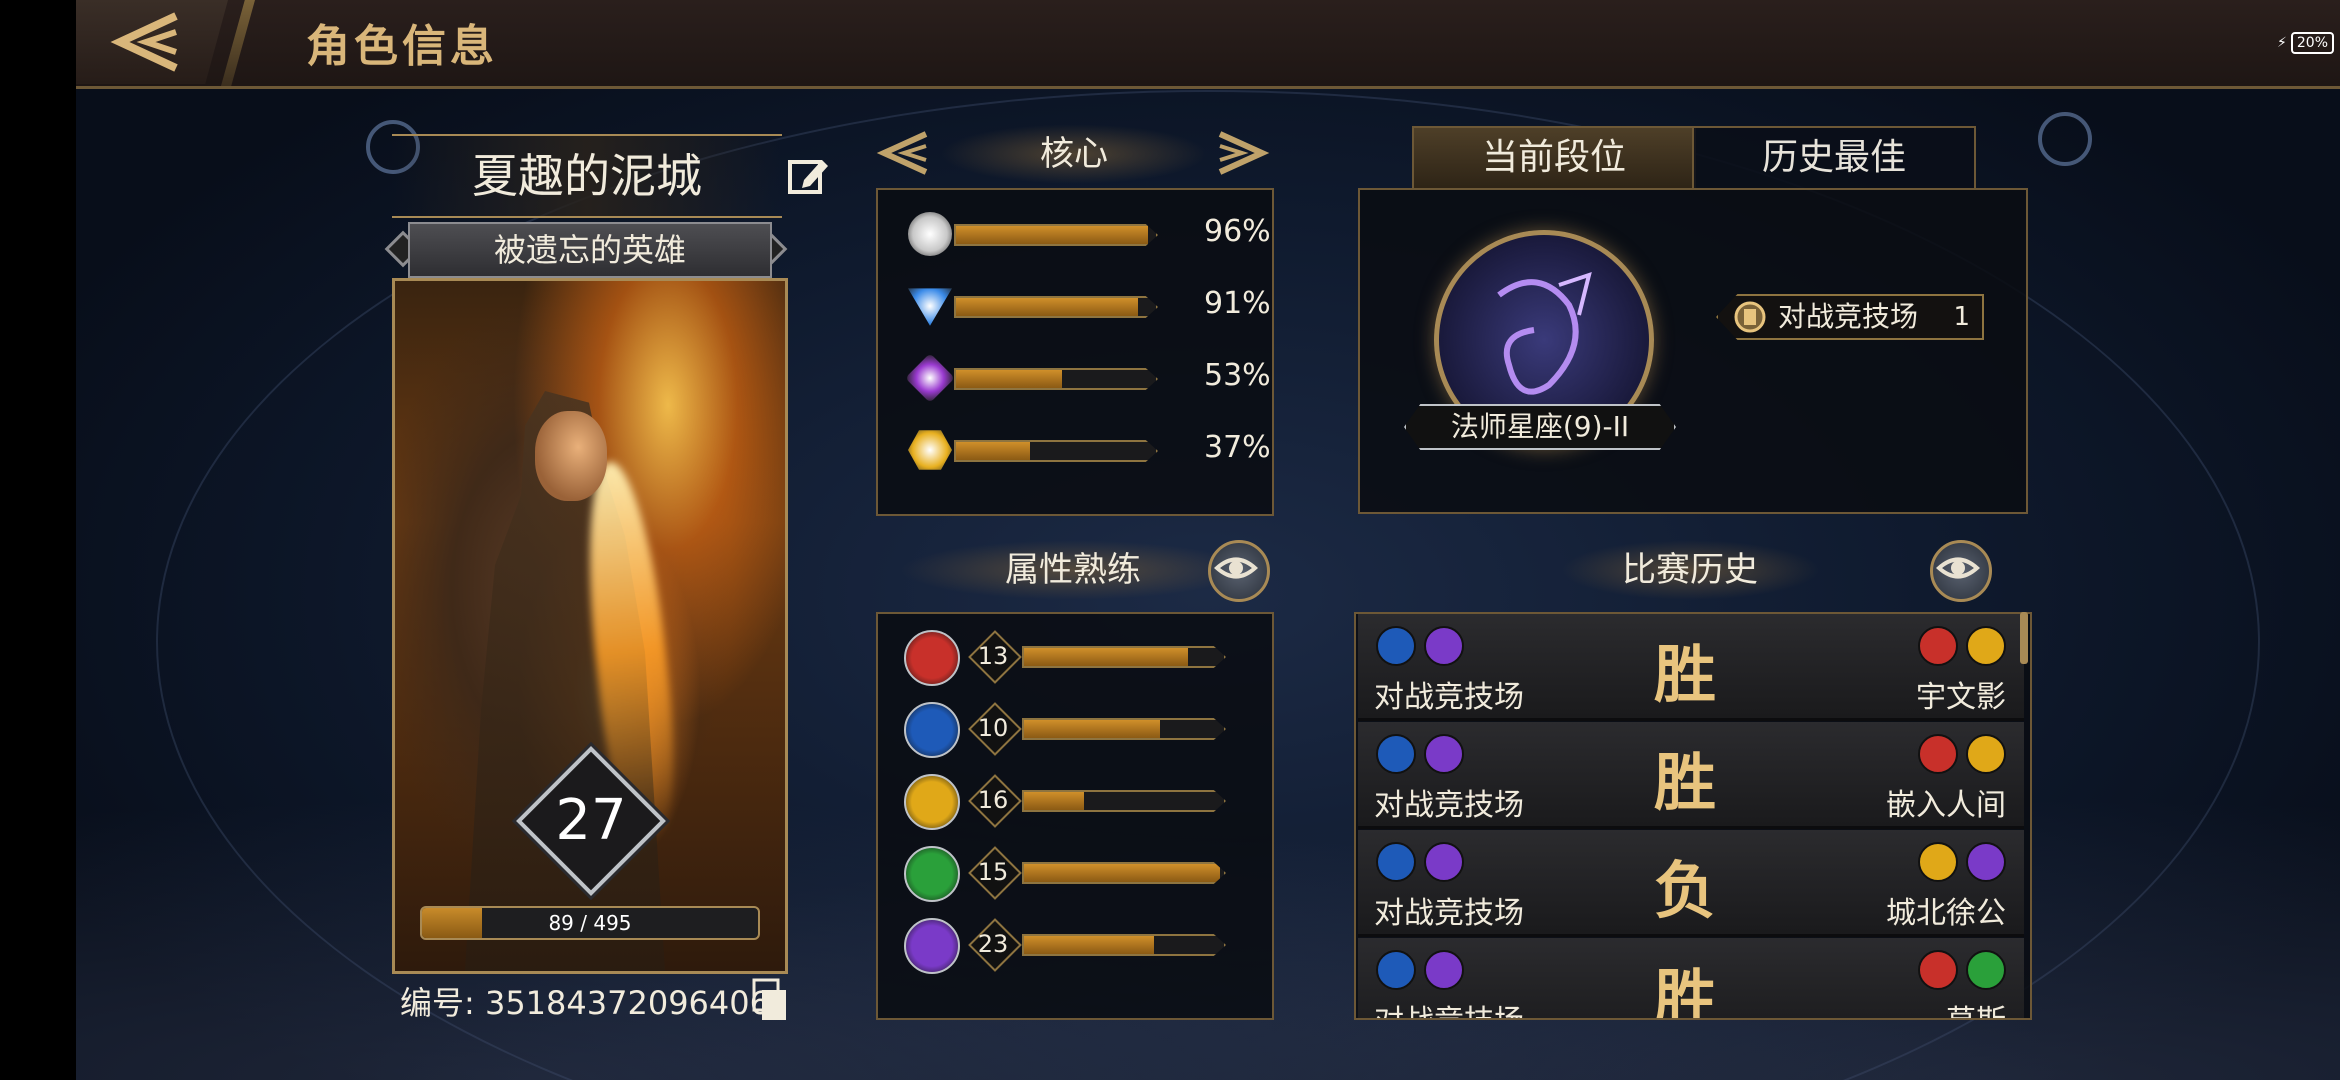 This screenshot has height=1080, width=2340. I want to click on mastery-row: 10, so click(1074, 730).